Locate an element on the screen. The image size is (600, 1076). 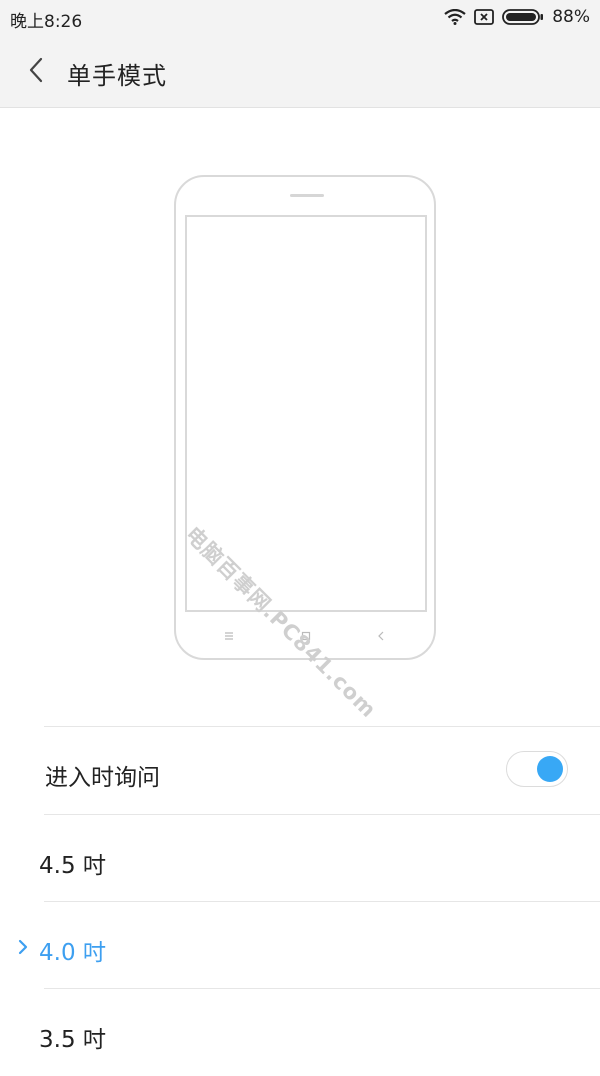
status-bar: 晚上8:26 88% is located at coordinates (300, 17).